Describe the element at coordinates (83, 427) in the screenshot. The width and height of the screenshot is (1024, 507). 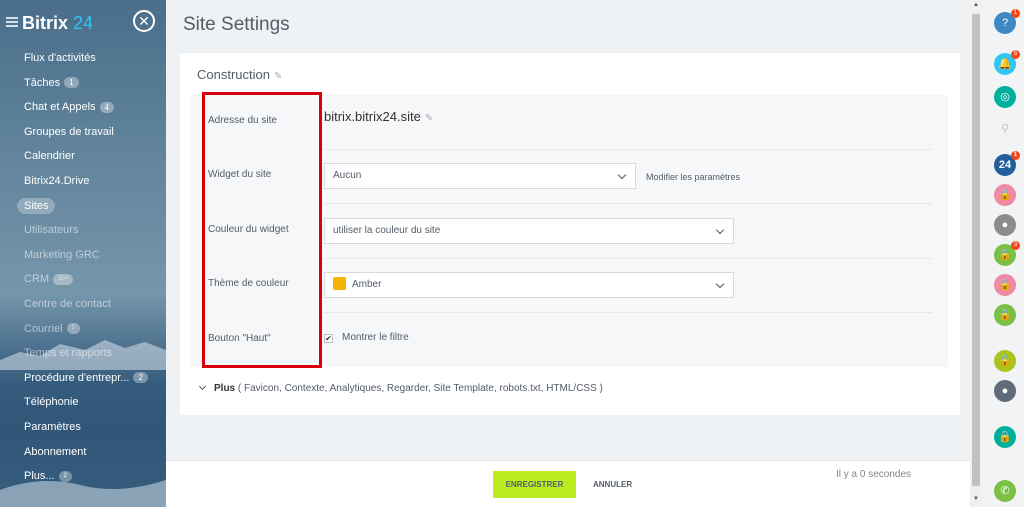
I see `sidebar-item-parametres: Paramètres` at that location.